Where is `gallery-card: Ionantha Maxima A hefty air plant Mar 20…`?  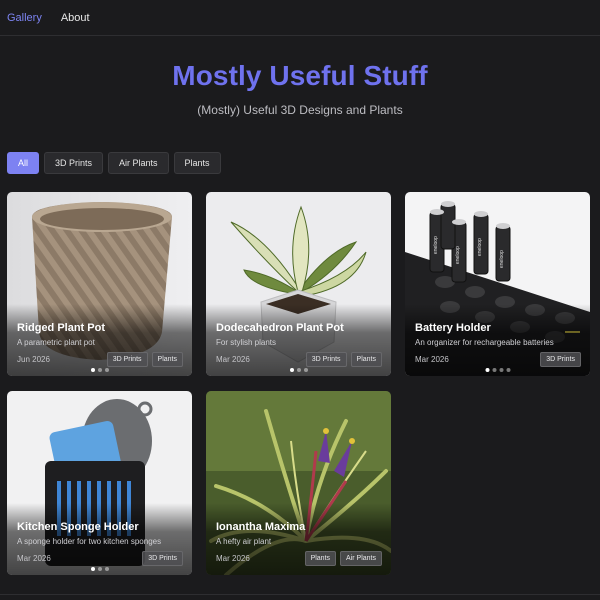
gallery-card: Ionantha Maxima A hefty air plant Mar 20… is located at coordinates (298, 483).